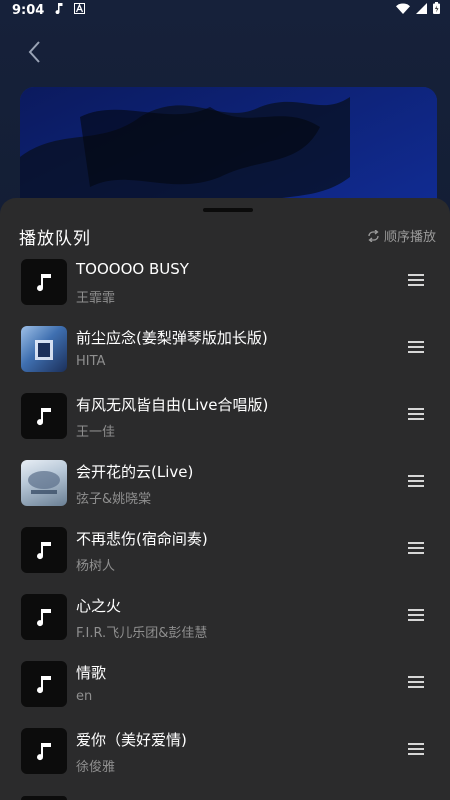  Describe the element at coordinates (225, 10) in the screenshot. I see `status-bar: 9:04` at that location.